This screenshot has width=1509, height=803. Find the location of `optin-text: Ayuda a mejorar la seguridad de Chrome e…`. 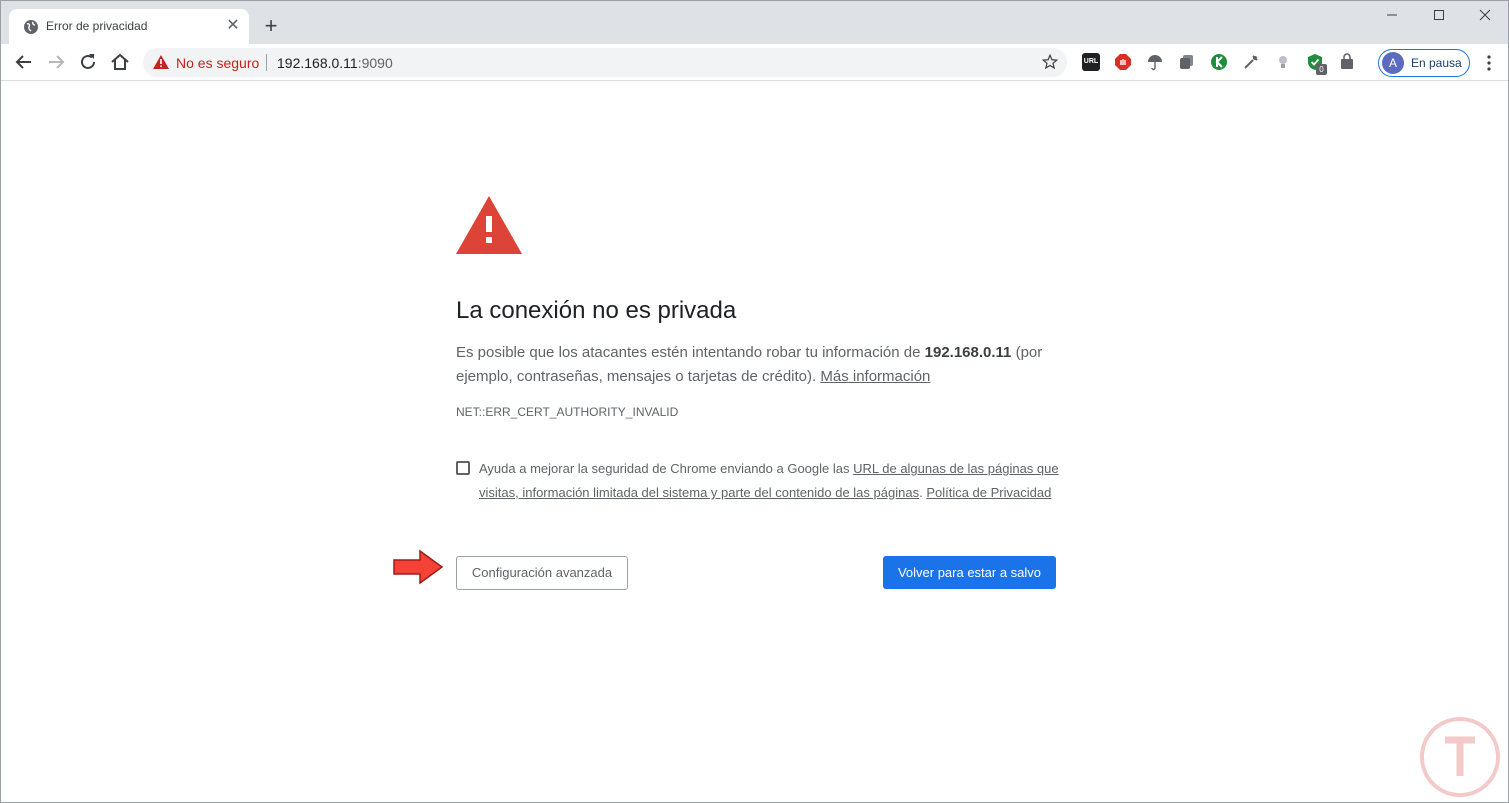

optin-text: Ayuda a mejorar la seguridad de Chrome e… is located at coordinates (666, 468).